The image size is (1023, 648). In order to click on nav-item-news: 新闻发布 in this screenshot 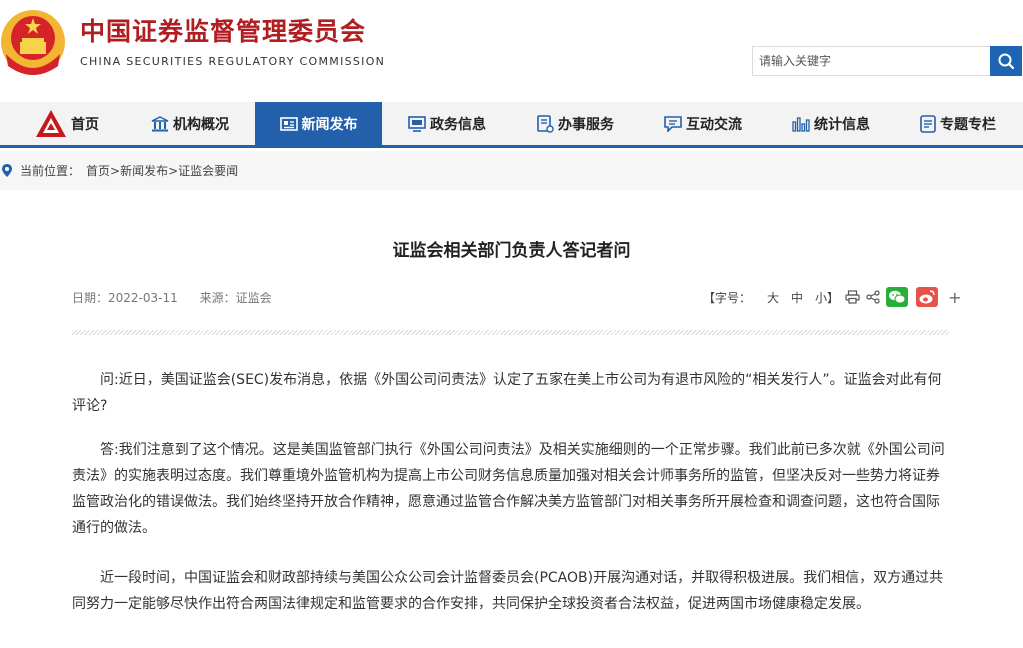, I will do `click(318, 123)`.